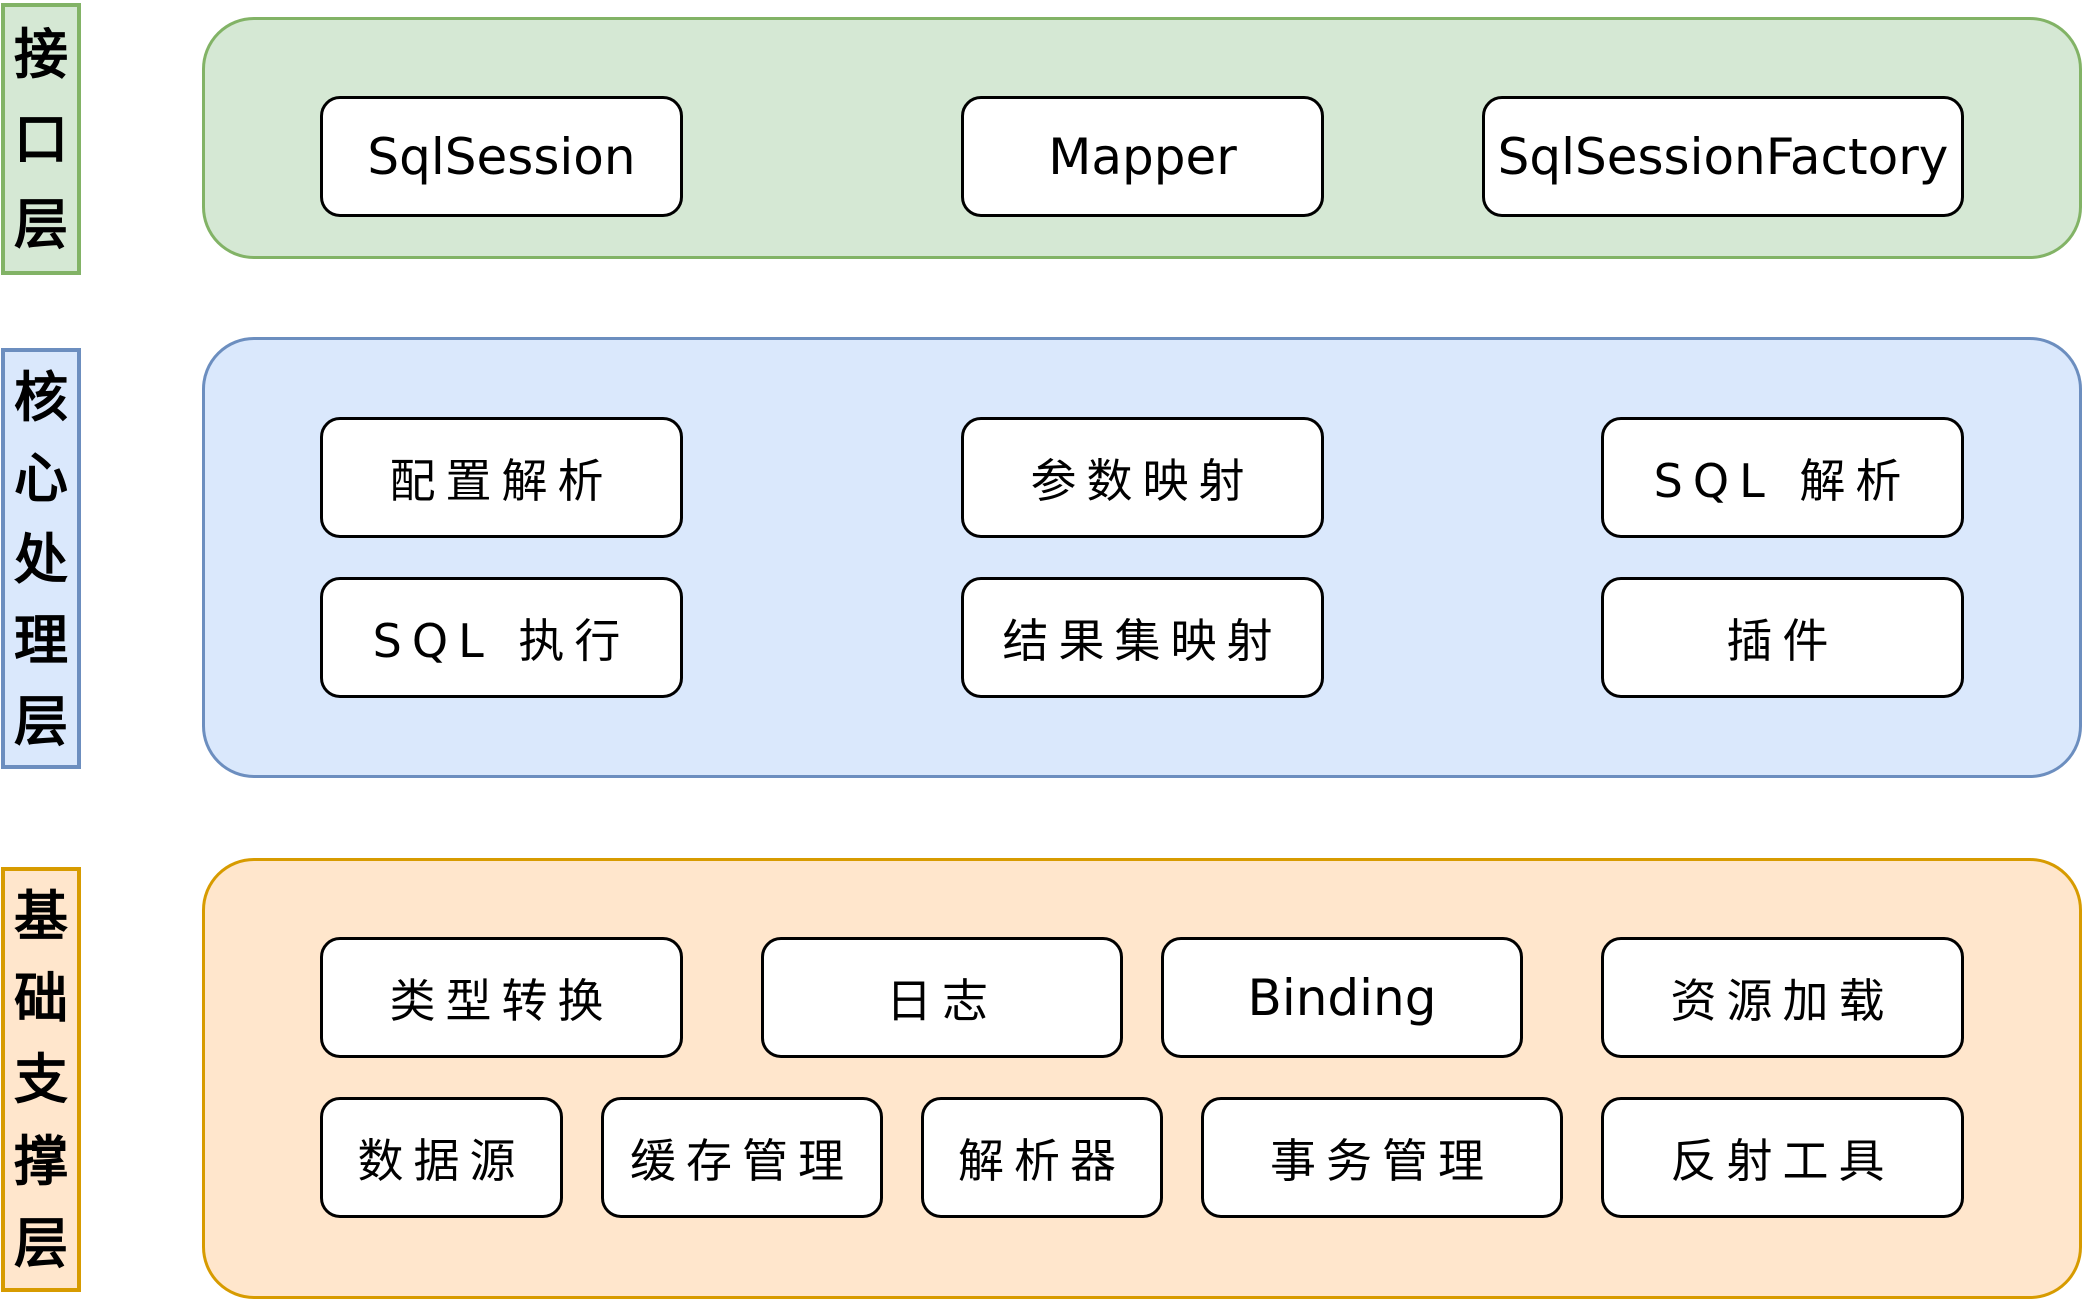 Image resolution: width=2084 pixels, height=1300 pixels. Describe the element at coordinates (1723, 156) in the screenshot. I see `sqlsessionfactory-box: SqlSessionFactory` at that location.